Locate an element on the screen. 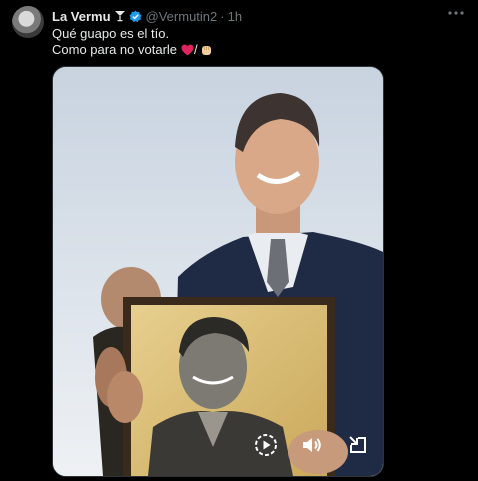  raised-fist-icon is located at coordinates (206, 50).